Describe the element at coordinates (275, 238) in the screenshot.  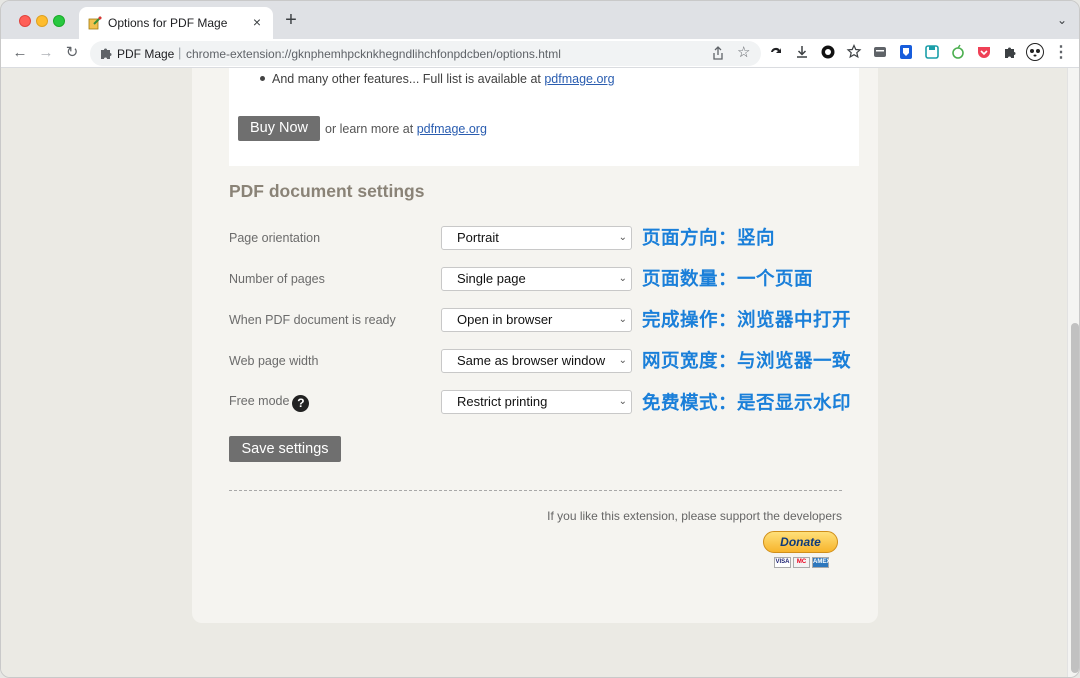
I see `page-orientation-label: Page orientation` at that location.